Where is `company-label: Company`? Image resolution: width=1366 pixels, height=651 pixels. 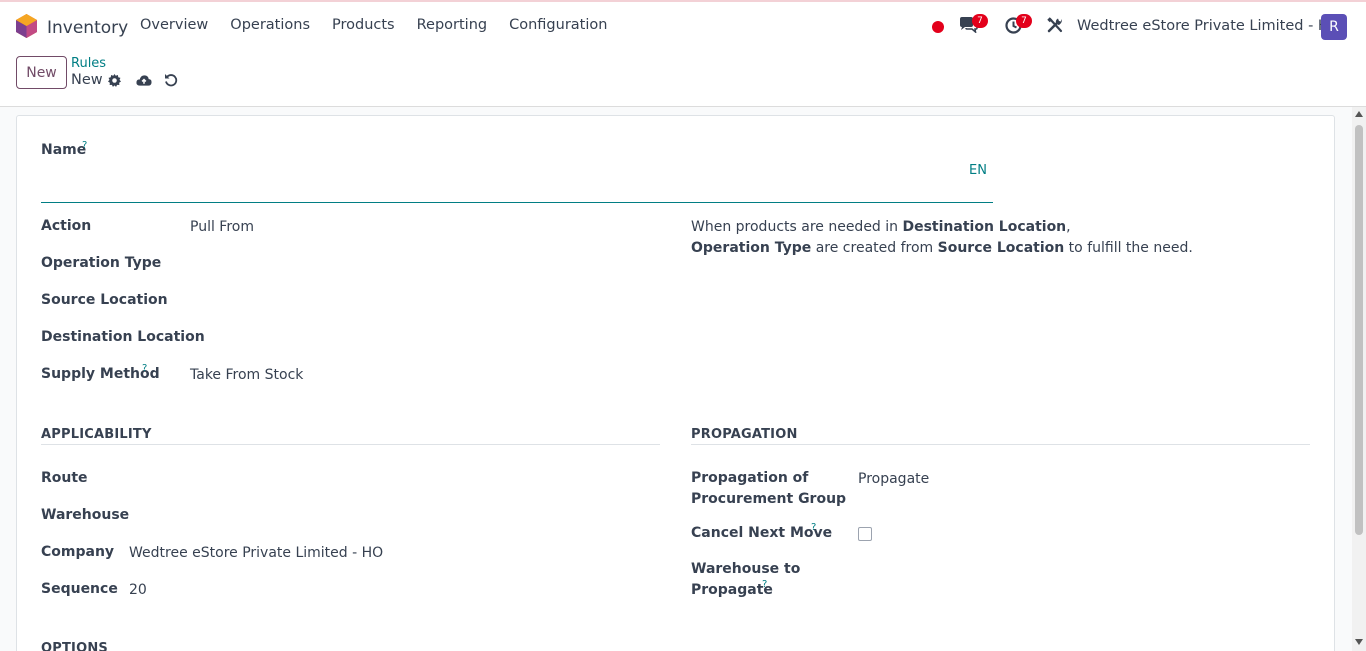
company-label: Company is located at coordinates (78, 552).